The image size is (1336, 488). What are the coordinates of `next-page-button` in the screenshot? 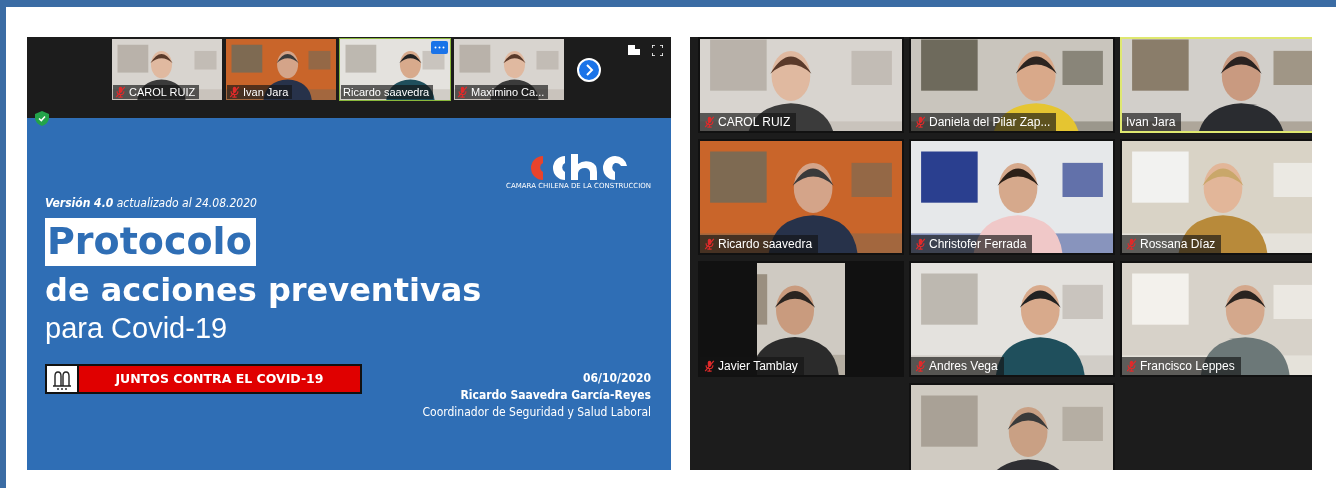 It's located at (589, 70).